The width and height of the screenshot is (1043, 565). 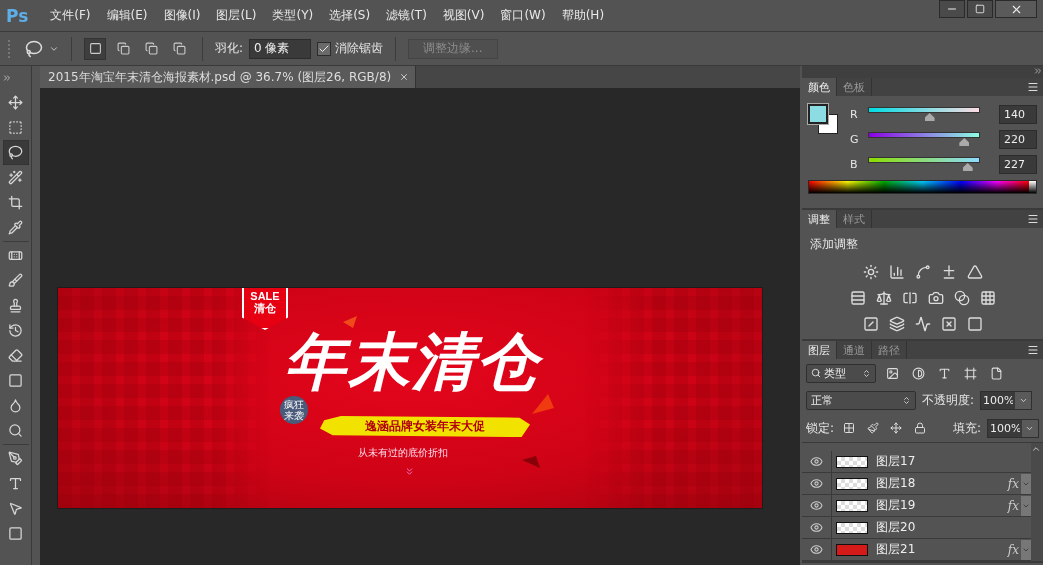 I want to click on channel-label: R, so click(x=854, y=114).